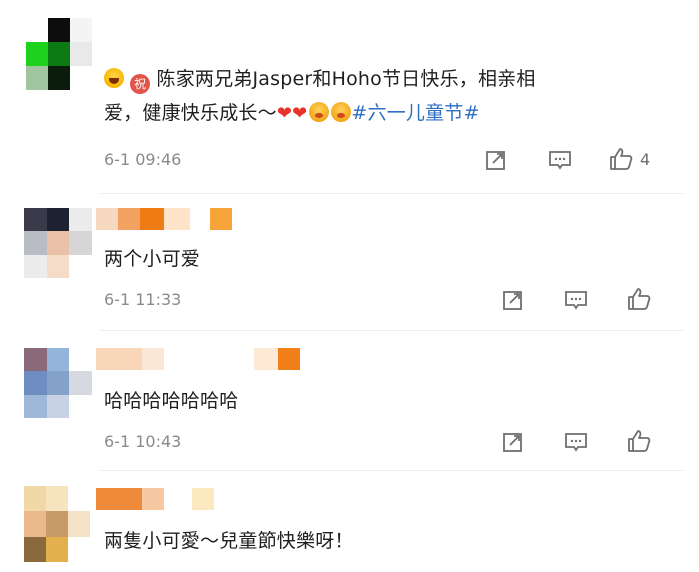 This screenshot has height=572, width=699. I want to click on timestamp: 6-1 09:46, so click(143, 159).